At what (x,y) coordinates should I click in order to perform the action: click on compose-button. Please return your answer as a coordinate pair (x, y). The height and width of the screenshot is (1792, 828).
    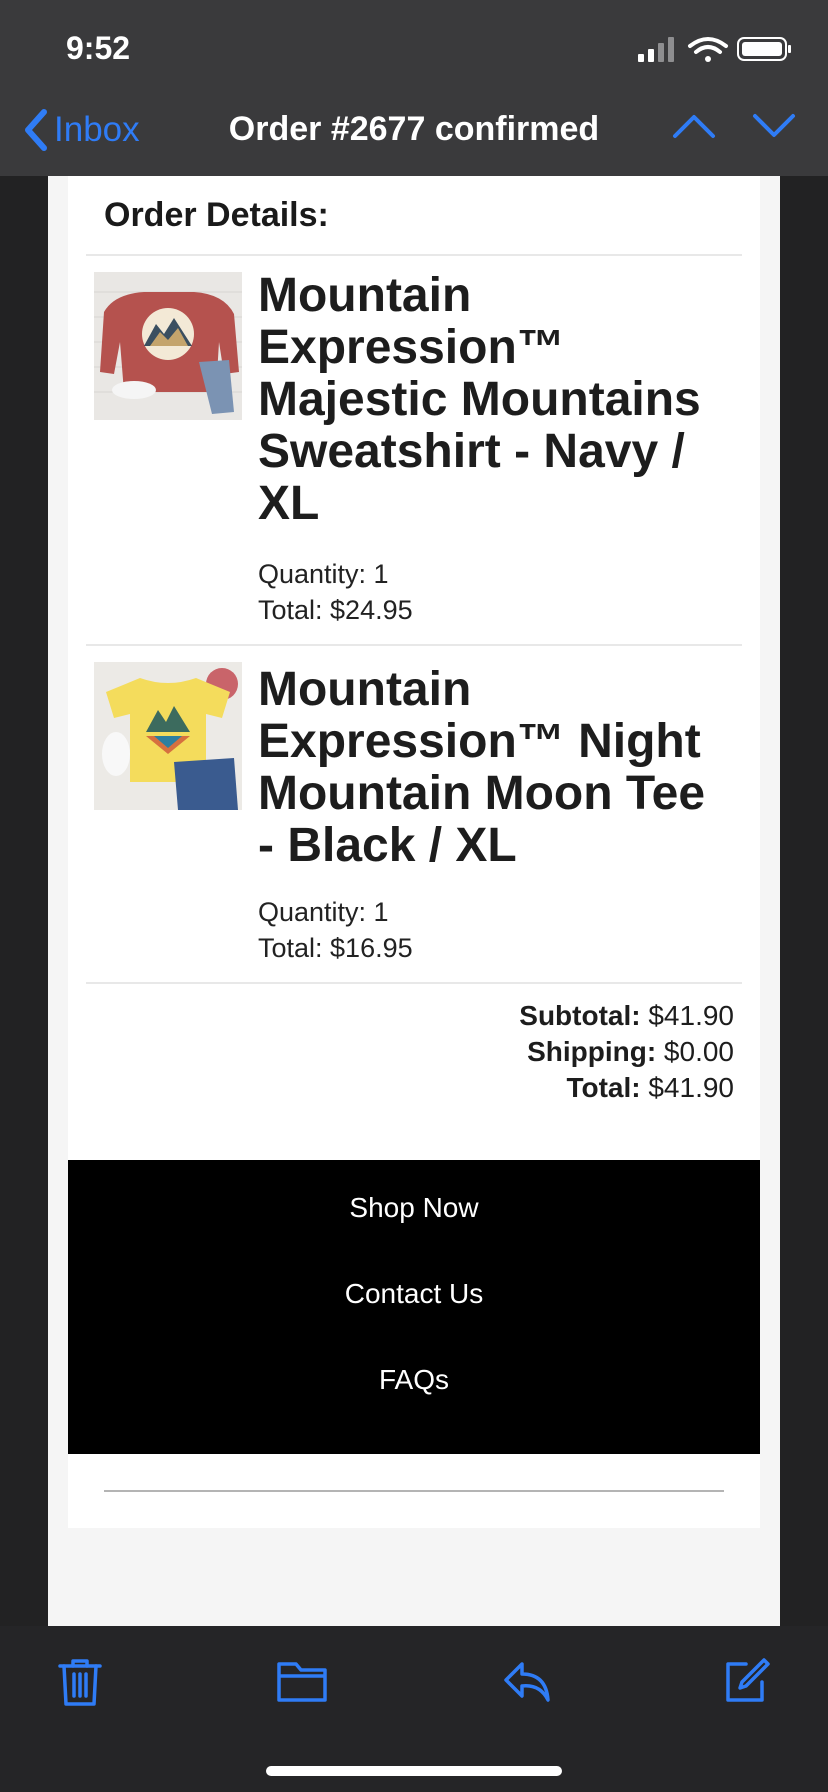
    Looking at the image, I should click on (747, 1683).